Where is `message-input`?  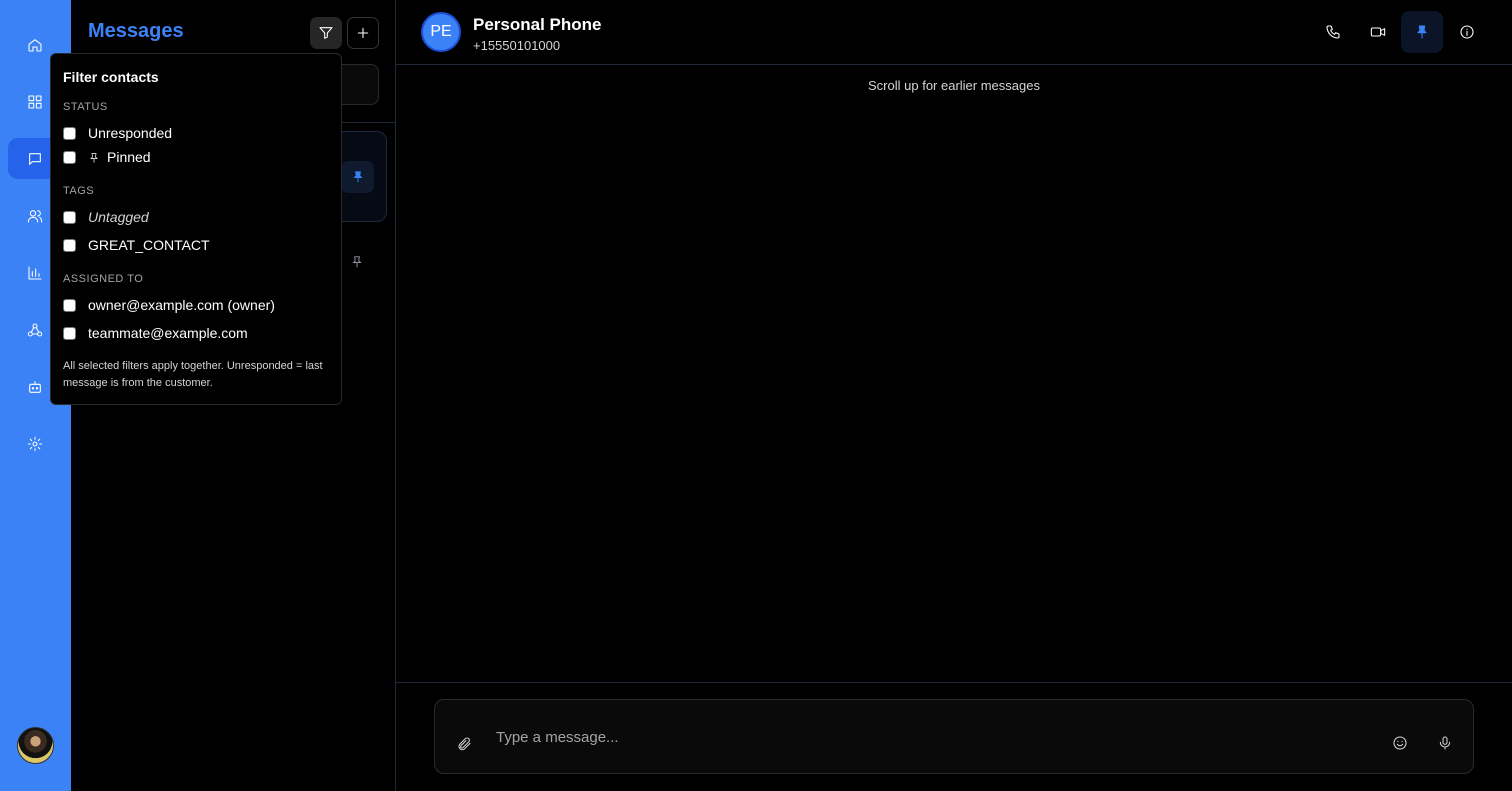
message-input is located at coordinates (936, 737).